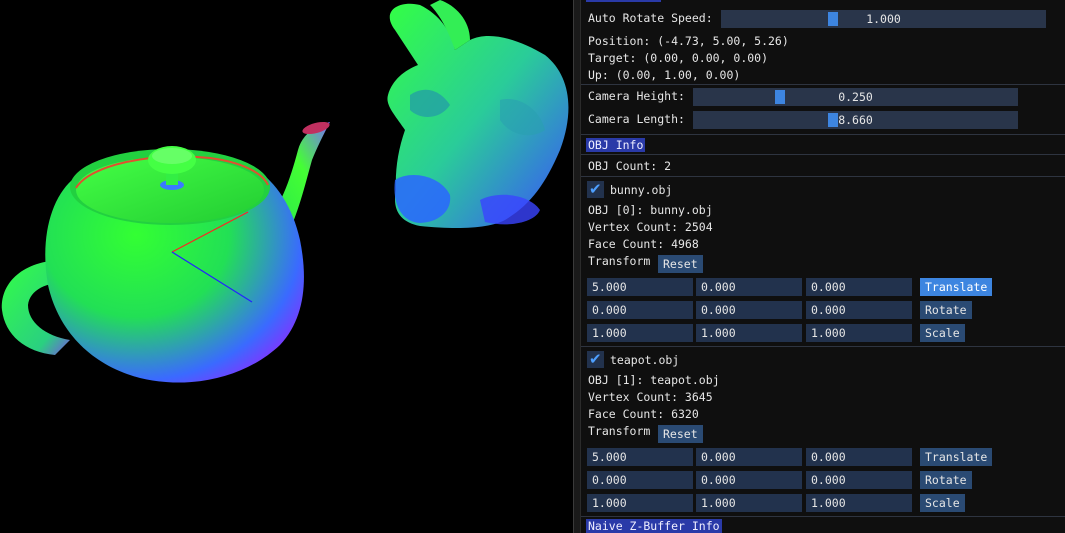 This screenshot has width=1065, height=533. I want to click on teapot-rotate-button: Rotate, so click(946, 480).